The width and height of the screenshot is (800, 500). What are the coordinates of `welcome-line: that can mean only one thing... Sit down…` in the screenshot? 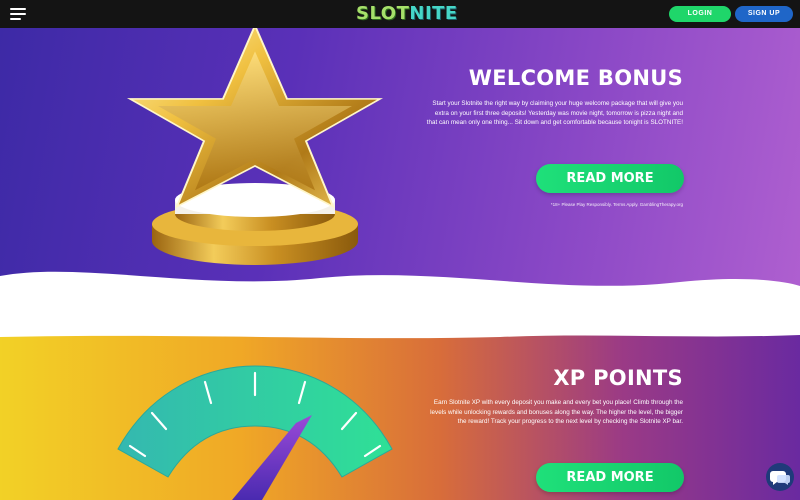 It's located at (554, 123).